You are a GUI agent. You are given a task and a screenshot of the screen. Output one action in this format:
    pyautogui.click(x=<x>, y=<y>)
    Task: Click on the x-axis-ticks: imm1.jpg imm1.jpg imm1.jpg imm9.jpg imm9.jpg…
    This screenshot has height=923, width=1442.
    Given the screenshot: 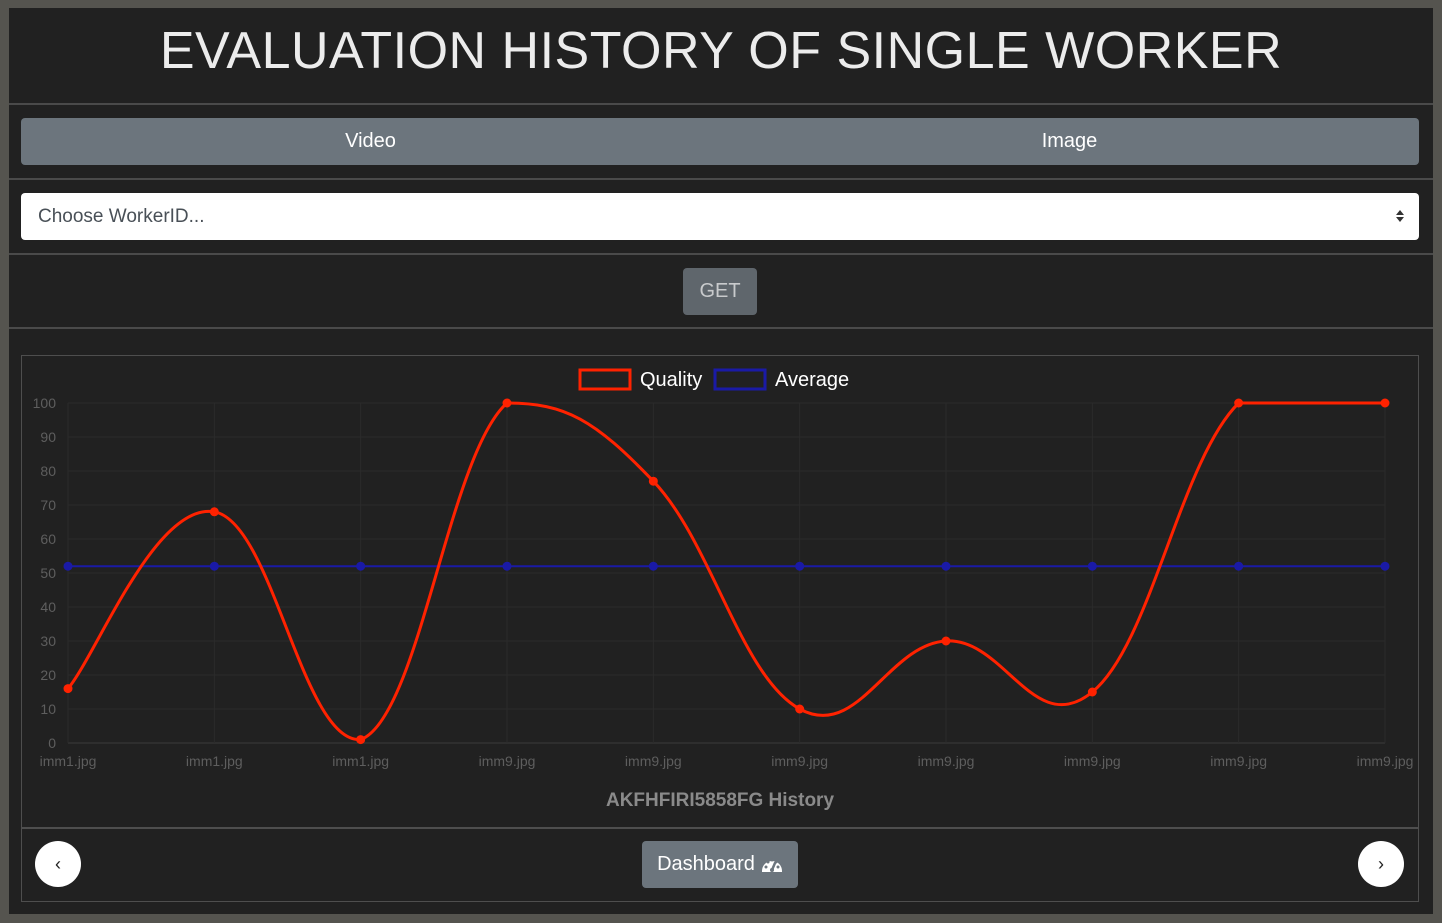 What is the action you would take?
    pyautogui.click(x=727, y=761)
    